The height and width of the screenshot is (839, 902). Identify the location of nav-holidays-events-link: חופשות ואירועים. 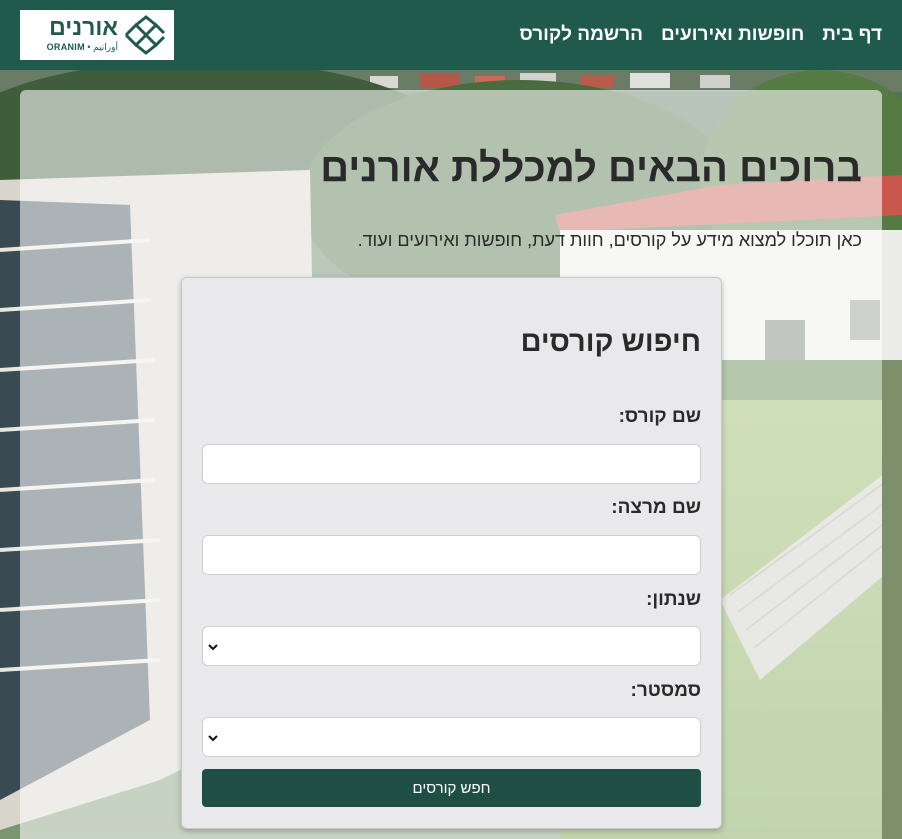
(732, 35).